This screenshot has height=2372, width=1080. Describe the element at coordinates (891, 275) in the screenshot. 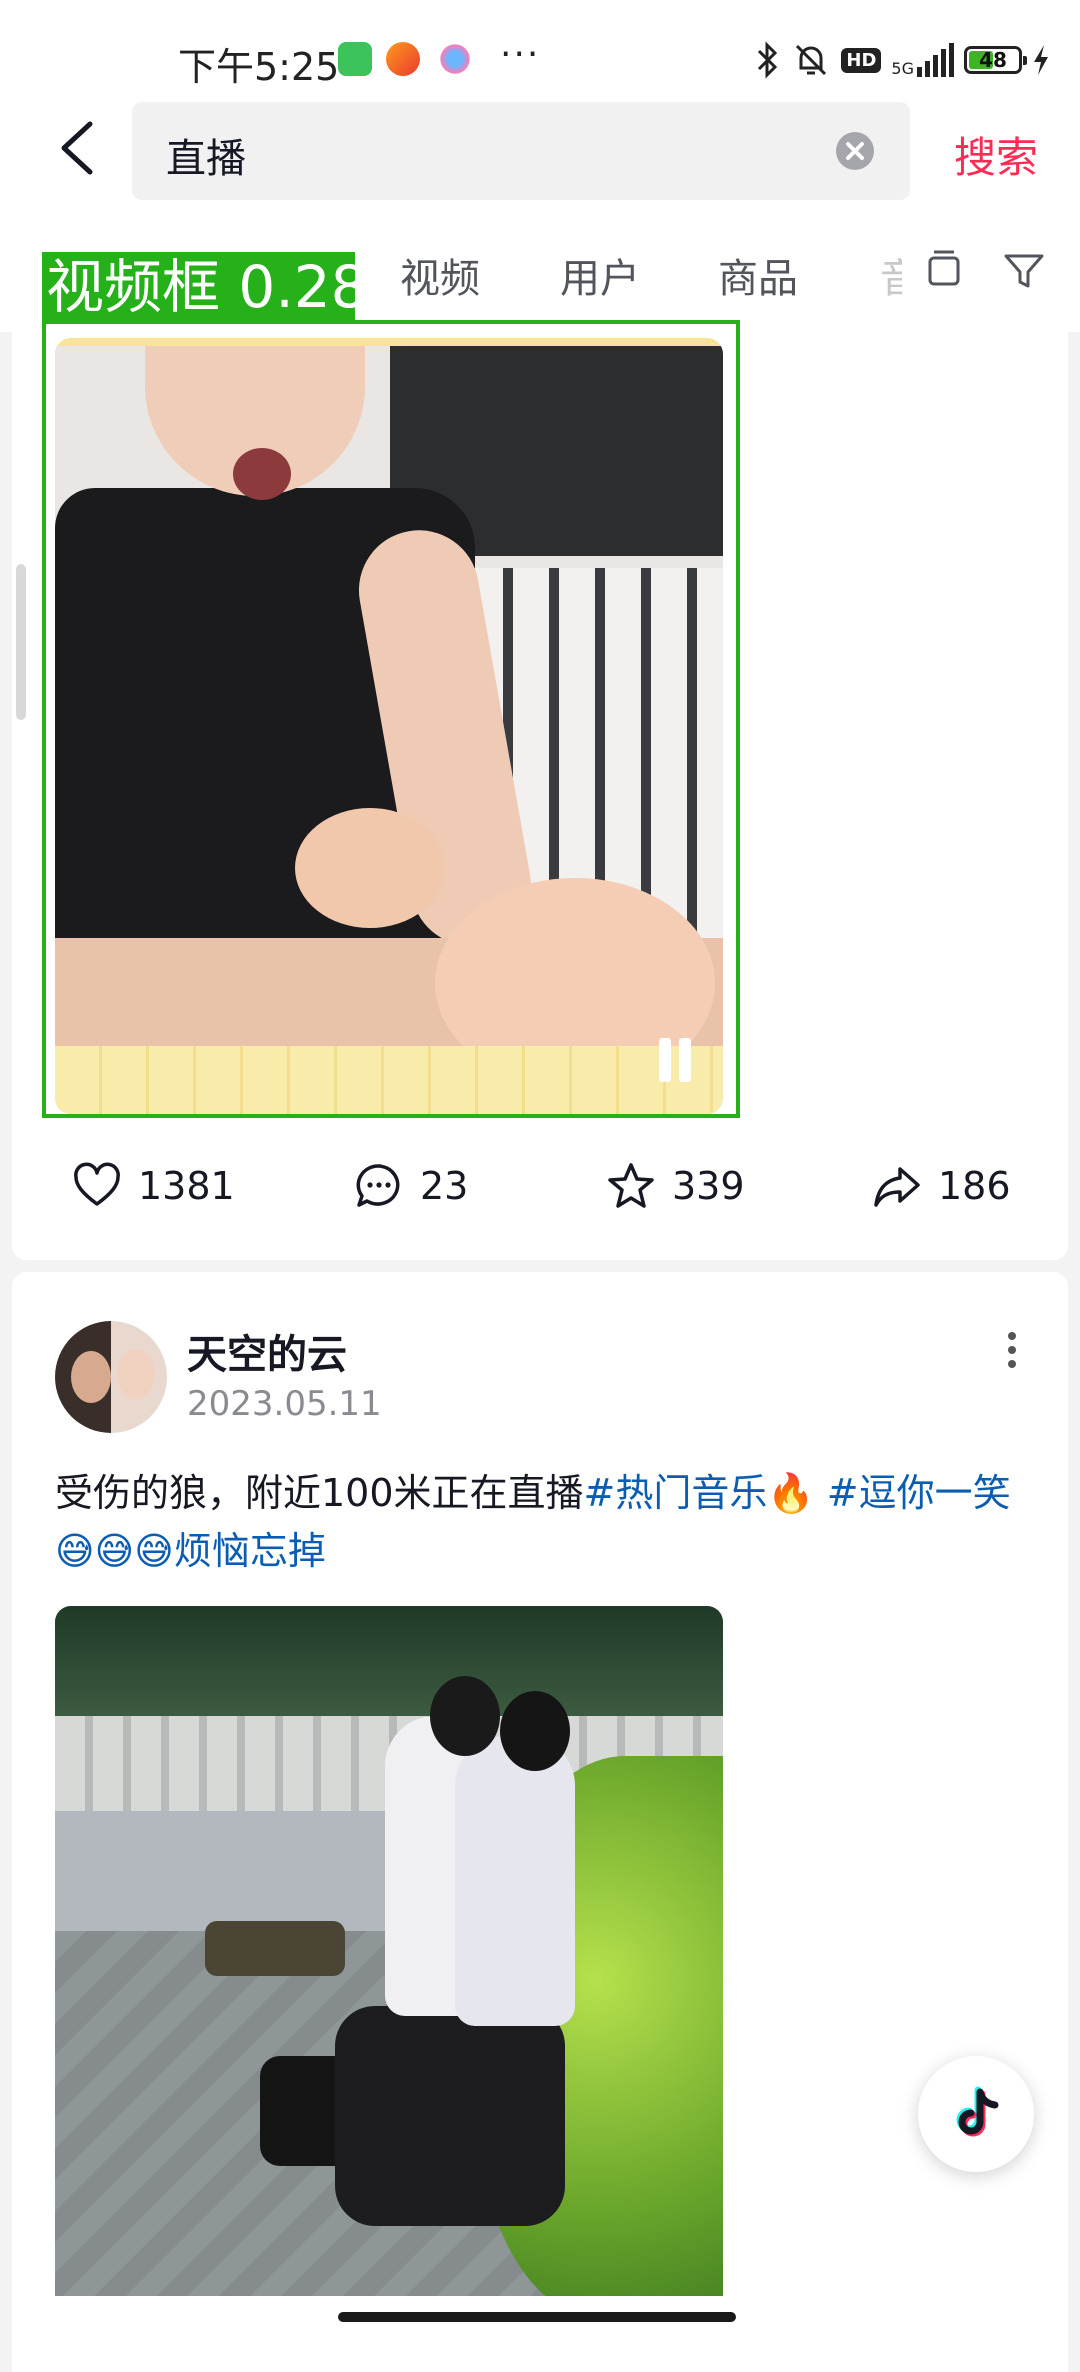

I see `tab-music-partial: 音` at that location.